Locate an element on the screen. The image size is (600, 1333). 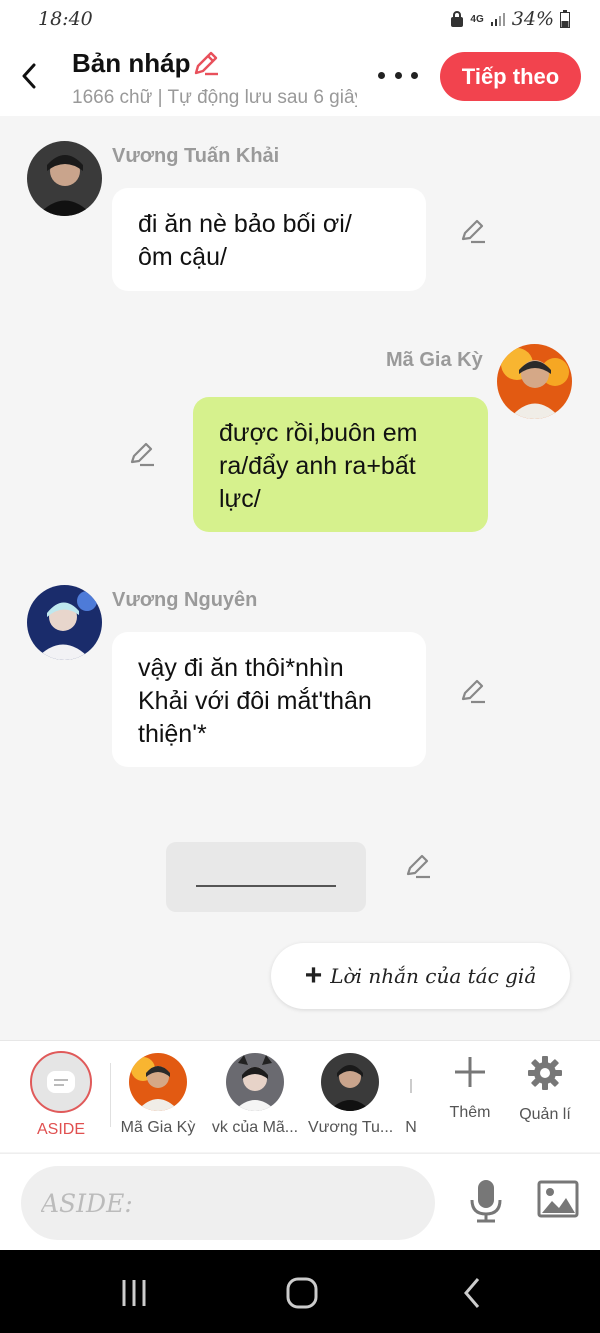
microphone-icon is located at coordinates (486, 1201).